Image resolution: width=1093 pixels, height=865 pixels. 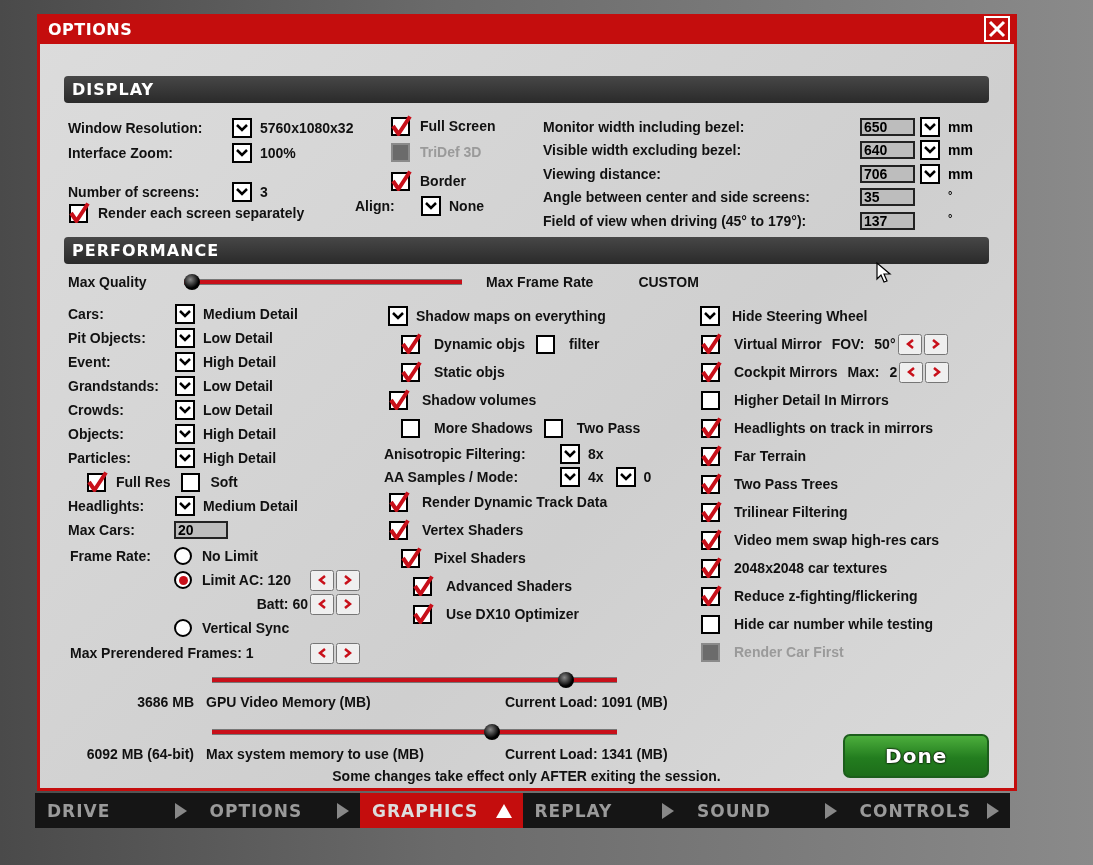 What do you see at coordinates (602, 173) in the screenshot?
I see `setting-label: Viewing distance:` at bounding box center [602, 173].